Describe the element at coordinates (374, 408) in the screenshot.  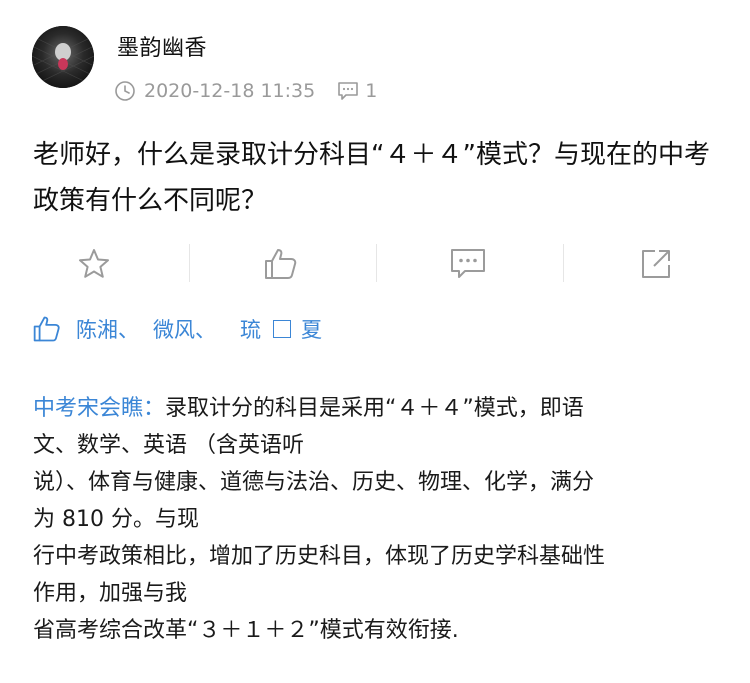
I see `reply-line: 录取计分的科目是采用“４＋４”模式，即语` at that location.